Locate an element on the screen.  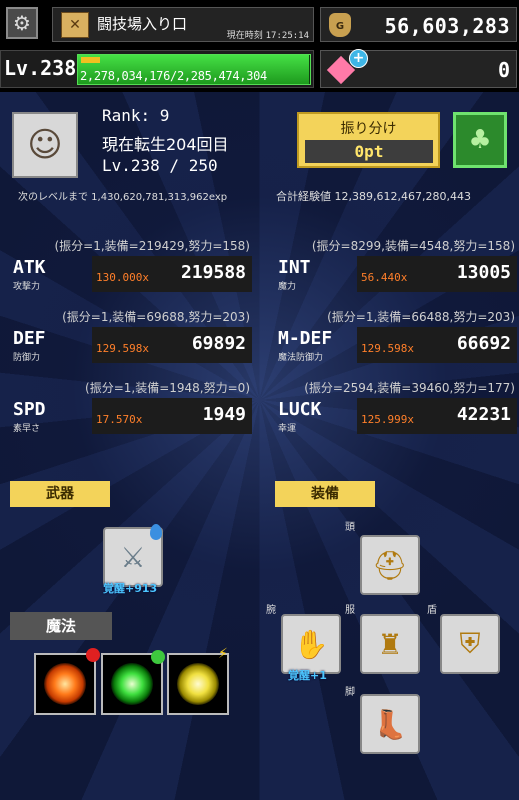
head-slot-label: 頭 is located at coordinates (350, 527).